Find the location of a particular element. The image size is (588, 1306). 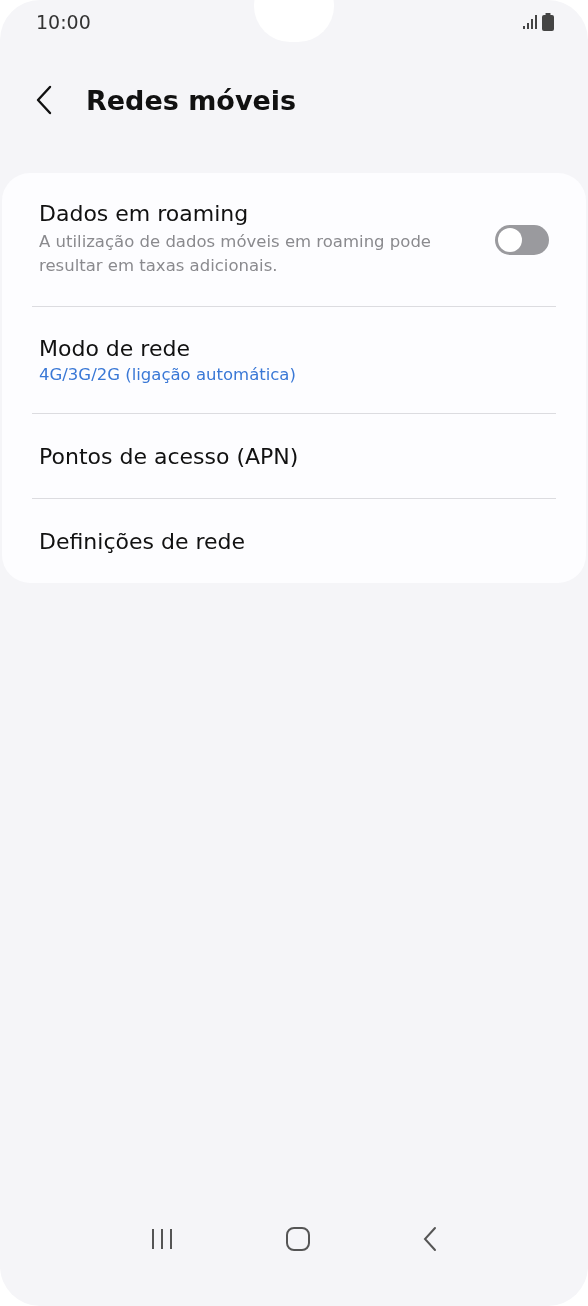

home-icon is located at coordinates (298, 1239).